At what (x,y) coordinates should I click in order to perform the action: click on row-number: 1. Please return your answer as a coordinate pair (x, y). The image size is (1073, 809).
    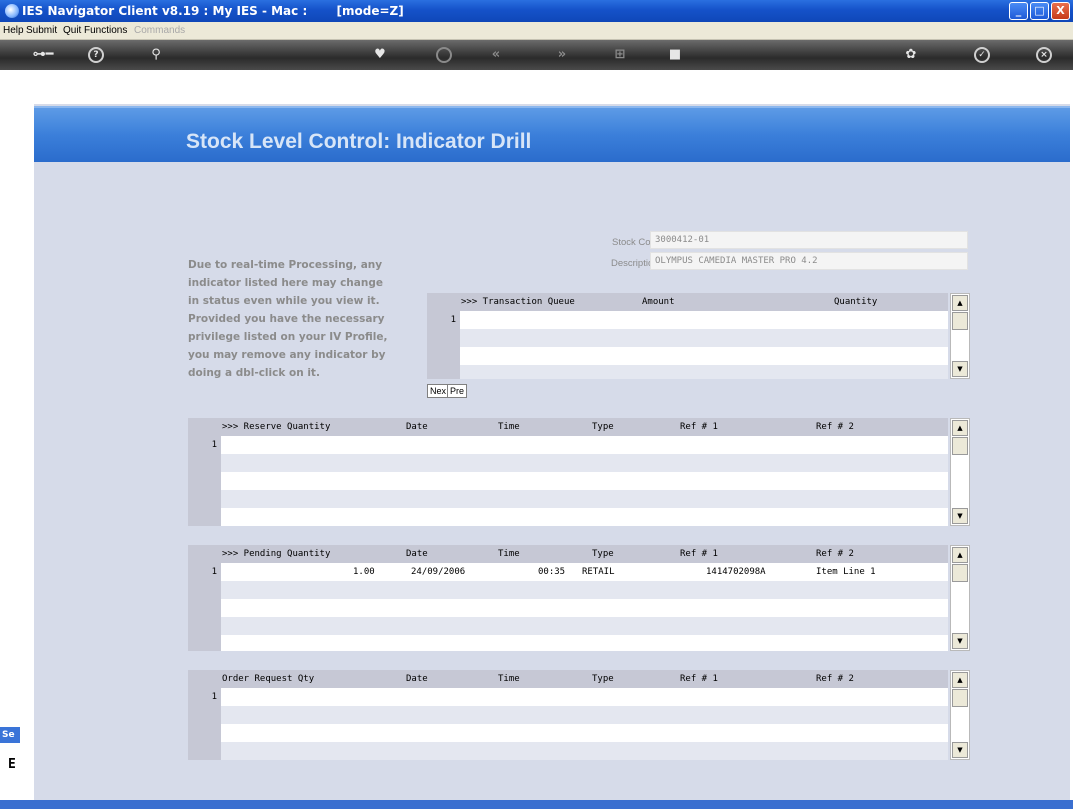
    Looking at the image, I should click on (214, 445).